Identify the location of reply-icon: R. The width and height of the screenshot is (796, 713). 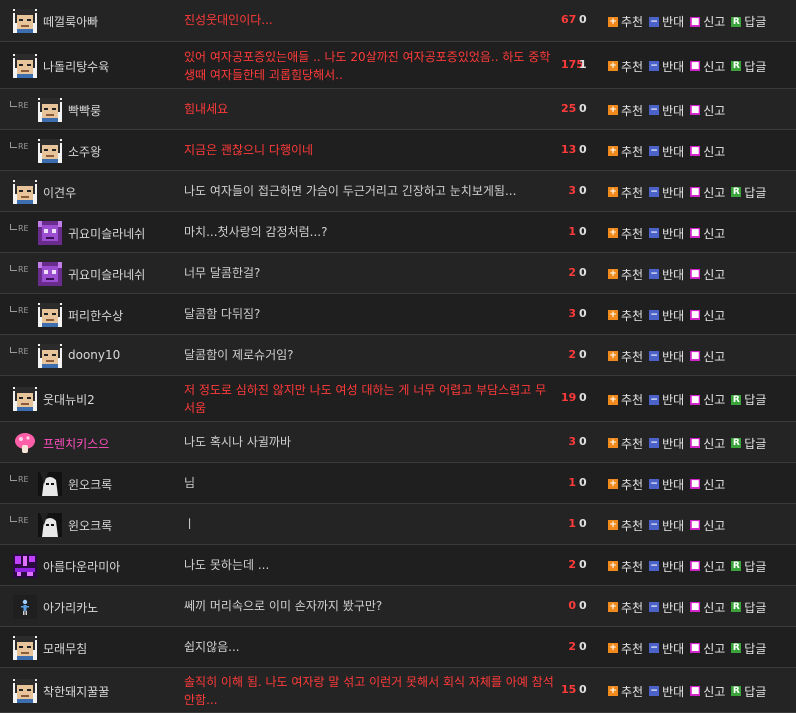
(736, 648).